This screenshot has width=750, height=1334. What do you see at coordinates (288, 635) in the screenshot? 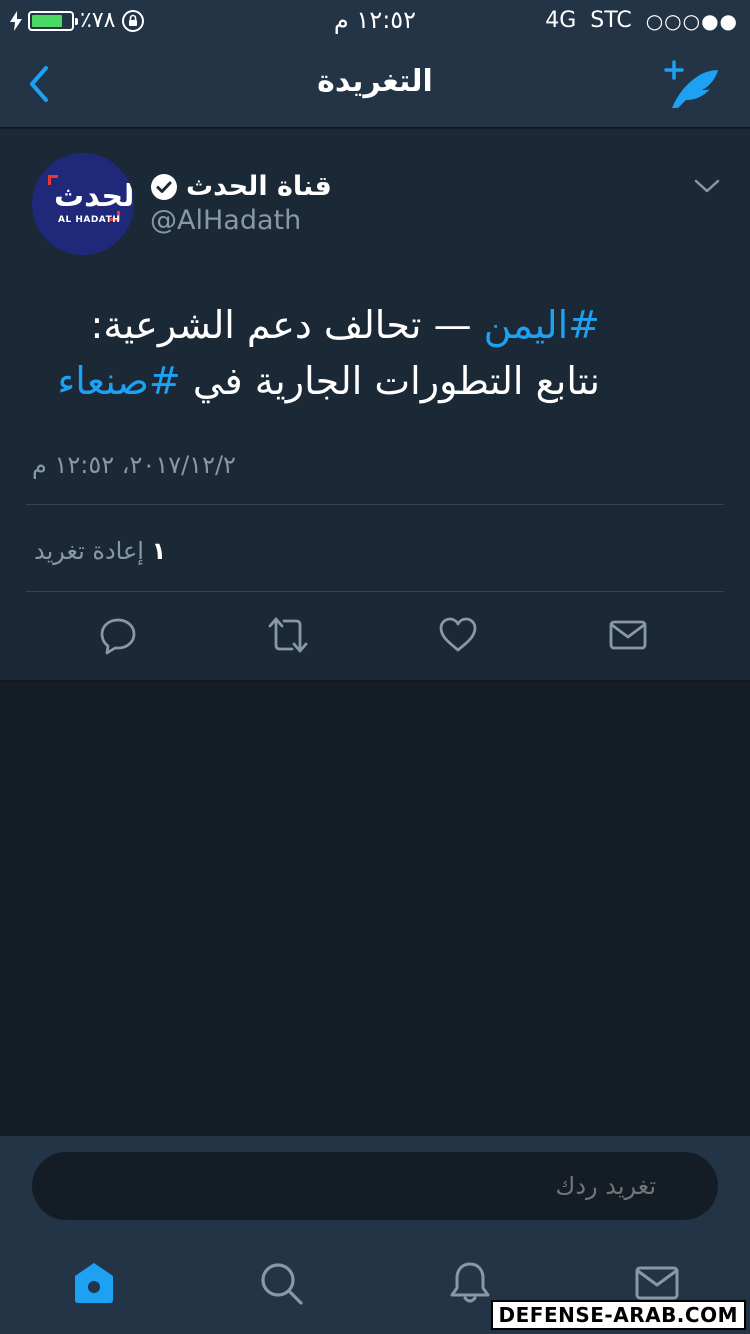
I see `retweet-icon` at bounding box center [288, 635].